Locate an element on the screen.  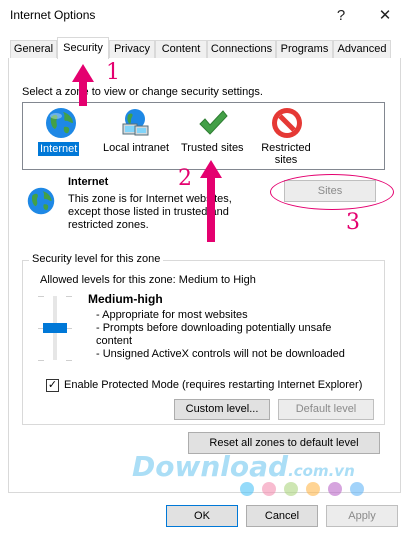
level-name: Medium-high is located at coordinates (125, 299).